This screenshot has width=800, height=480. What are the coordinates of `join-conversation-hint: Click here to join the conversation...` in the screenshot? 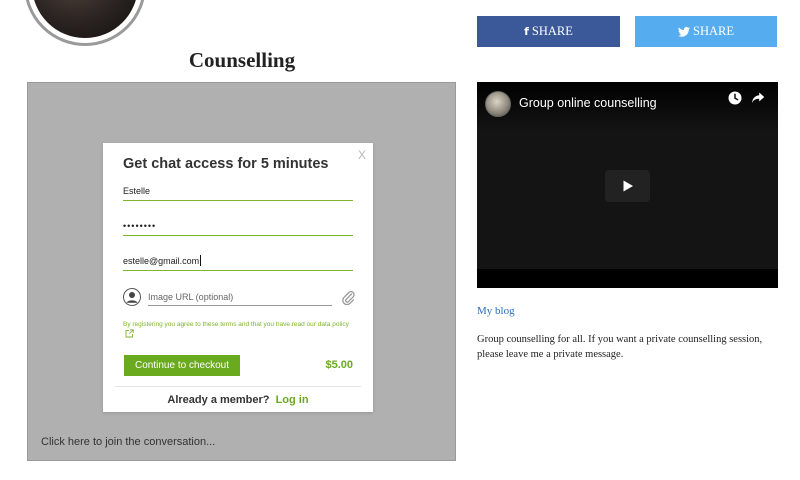 It's located at (128, 442).